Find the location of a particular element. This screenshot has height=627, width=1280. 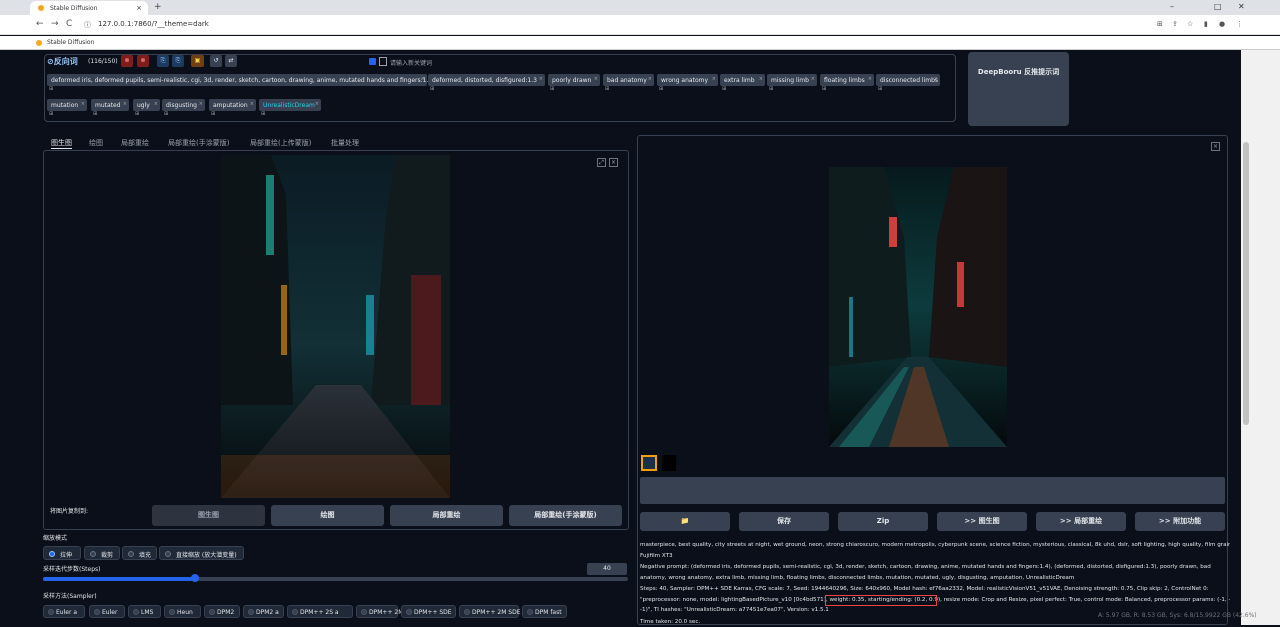

site-info-icon: ⓘ is located at coordinates (87, 25).